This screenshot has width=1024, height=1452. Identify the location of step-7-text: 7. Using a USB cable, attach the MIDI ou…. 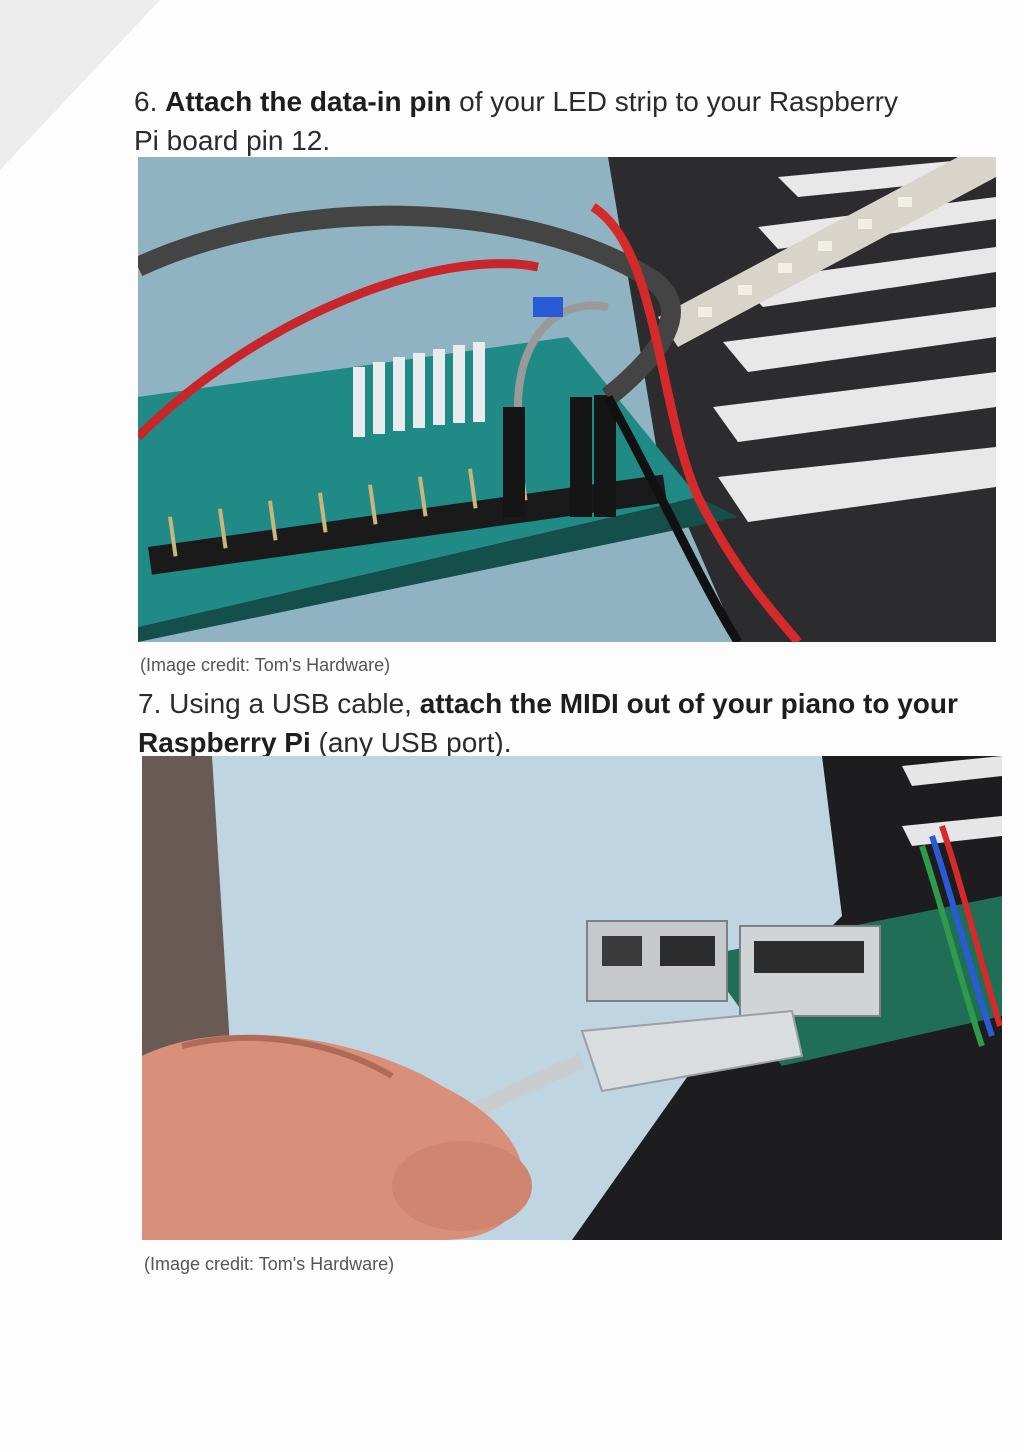
(558, 723).